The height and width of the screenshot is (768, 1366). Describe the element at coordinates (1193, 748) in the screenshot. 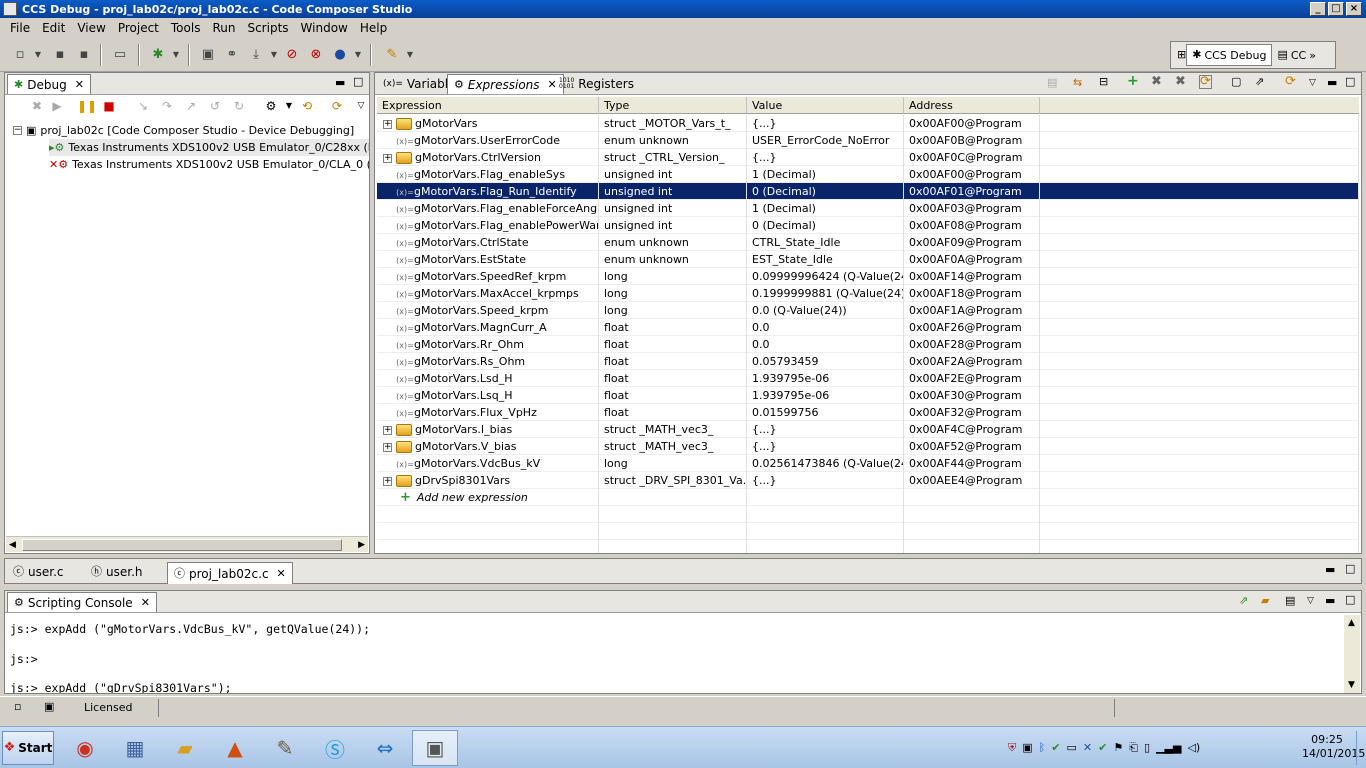

I see `volume-icon: ◁)` at that location.